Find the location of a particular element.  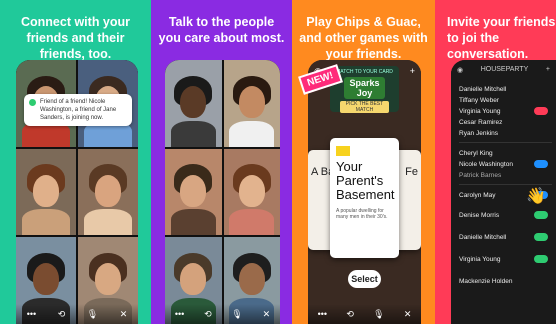

card-logo-icon is located at coordinates (343, 151).